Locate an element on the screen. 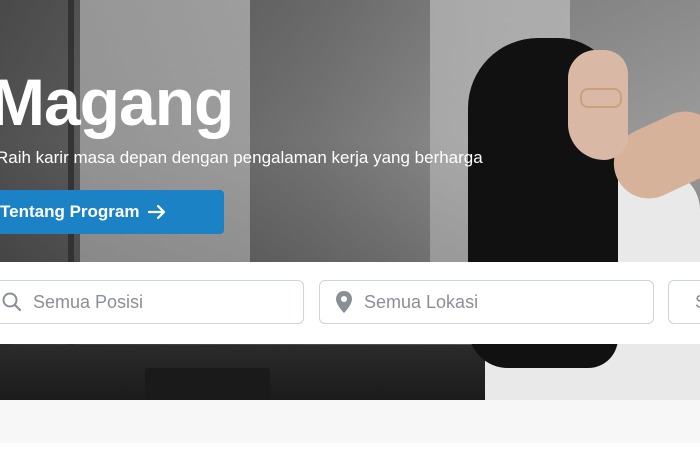 The height and width of the screenshot is (465, 700). search-icon is located at coordinates (12, 302).